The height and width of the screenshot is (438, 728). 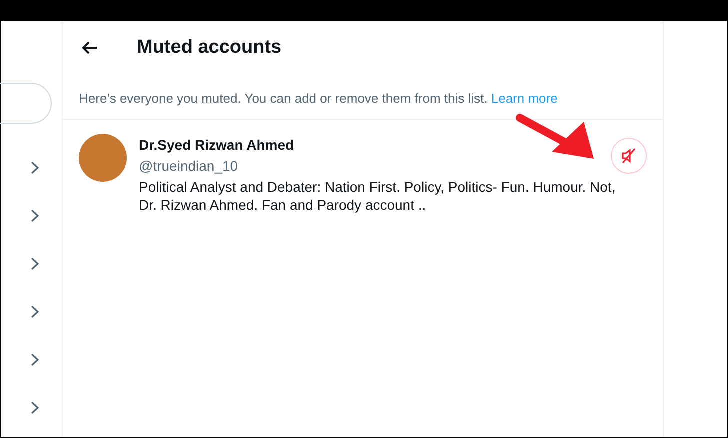 What do you see at coordinates (216, 145) in the screenshot?
I see `account-name: Dr.Syed Rizwan Ahmed` at bounding box center [216, 145].